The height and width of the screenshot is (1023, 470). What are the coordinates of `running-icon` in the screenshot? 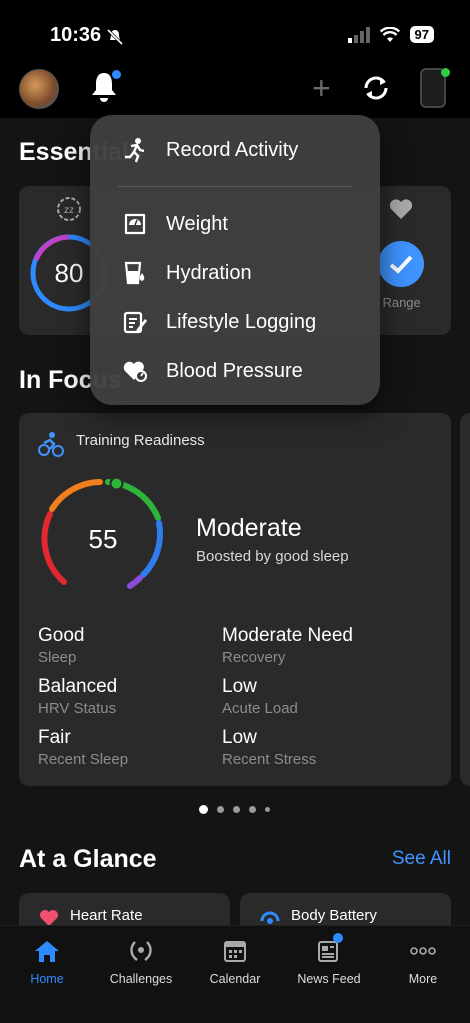 It's located at (135, 150).